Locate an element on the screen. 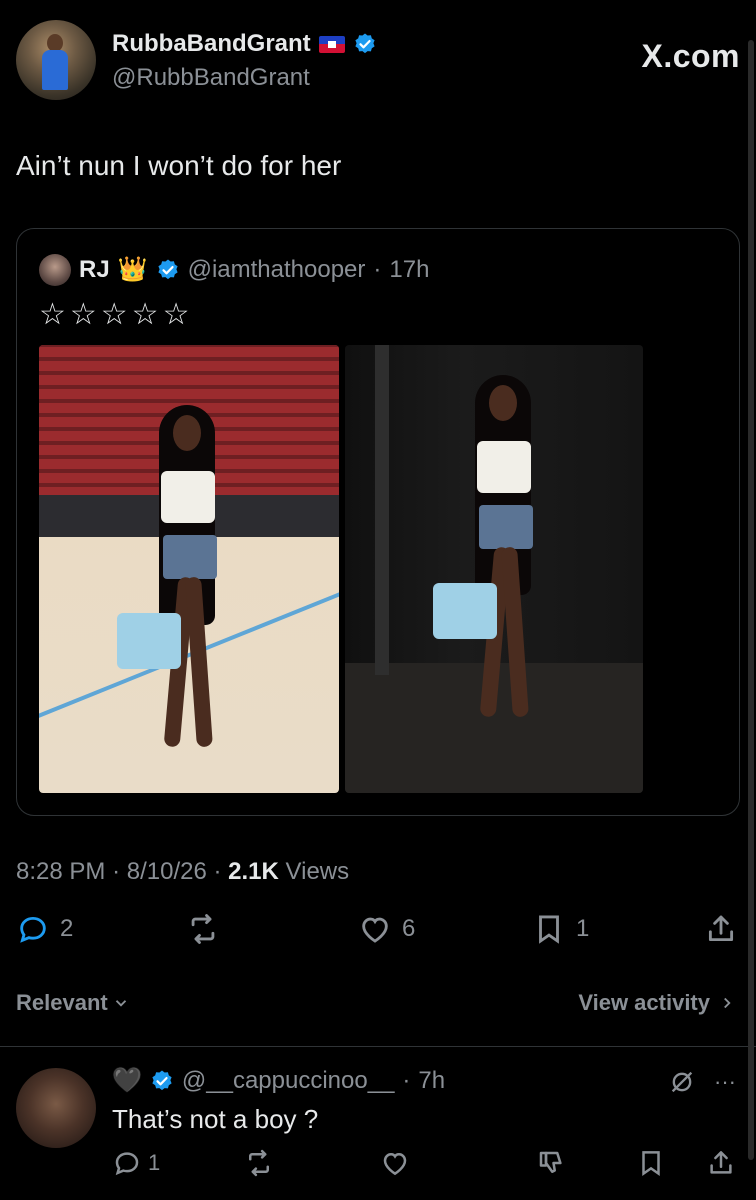  chevron-down-icon is located at coordinates (120, 1003).